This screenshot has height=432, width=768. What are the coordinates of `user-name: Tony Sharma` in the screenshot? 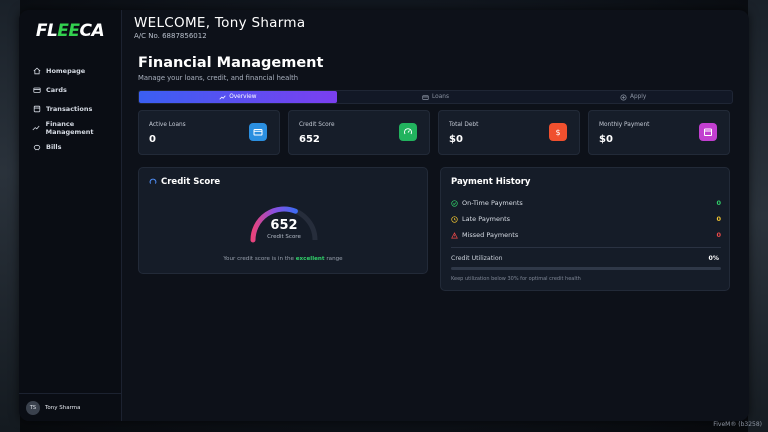 It's located at (63, 407).